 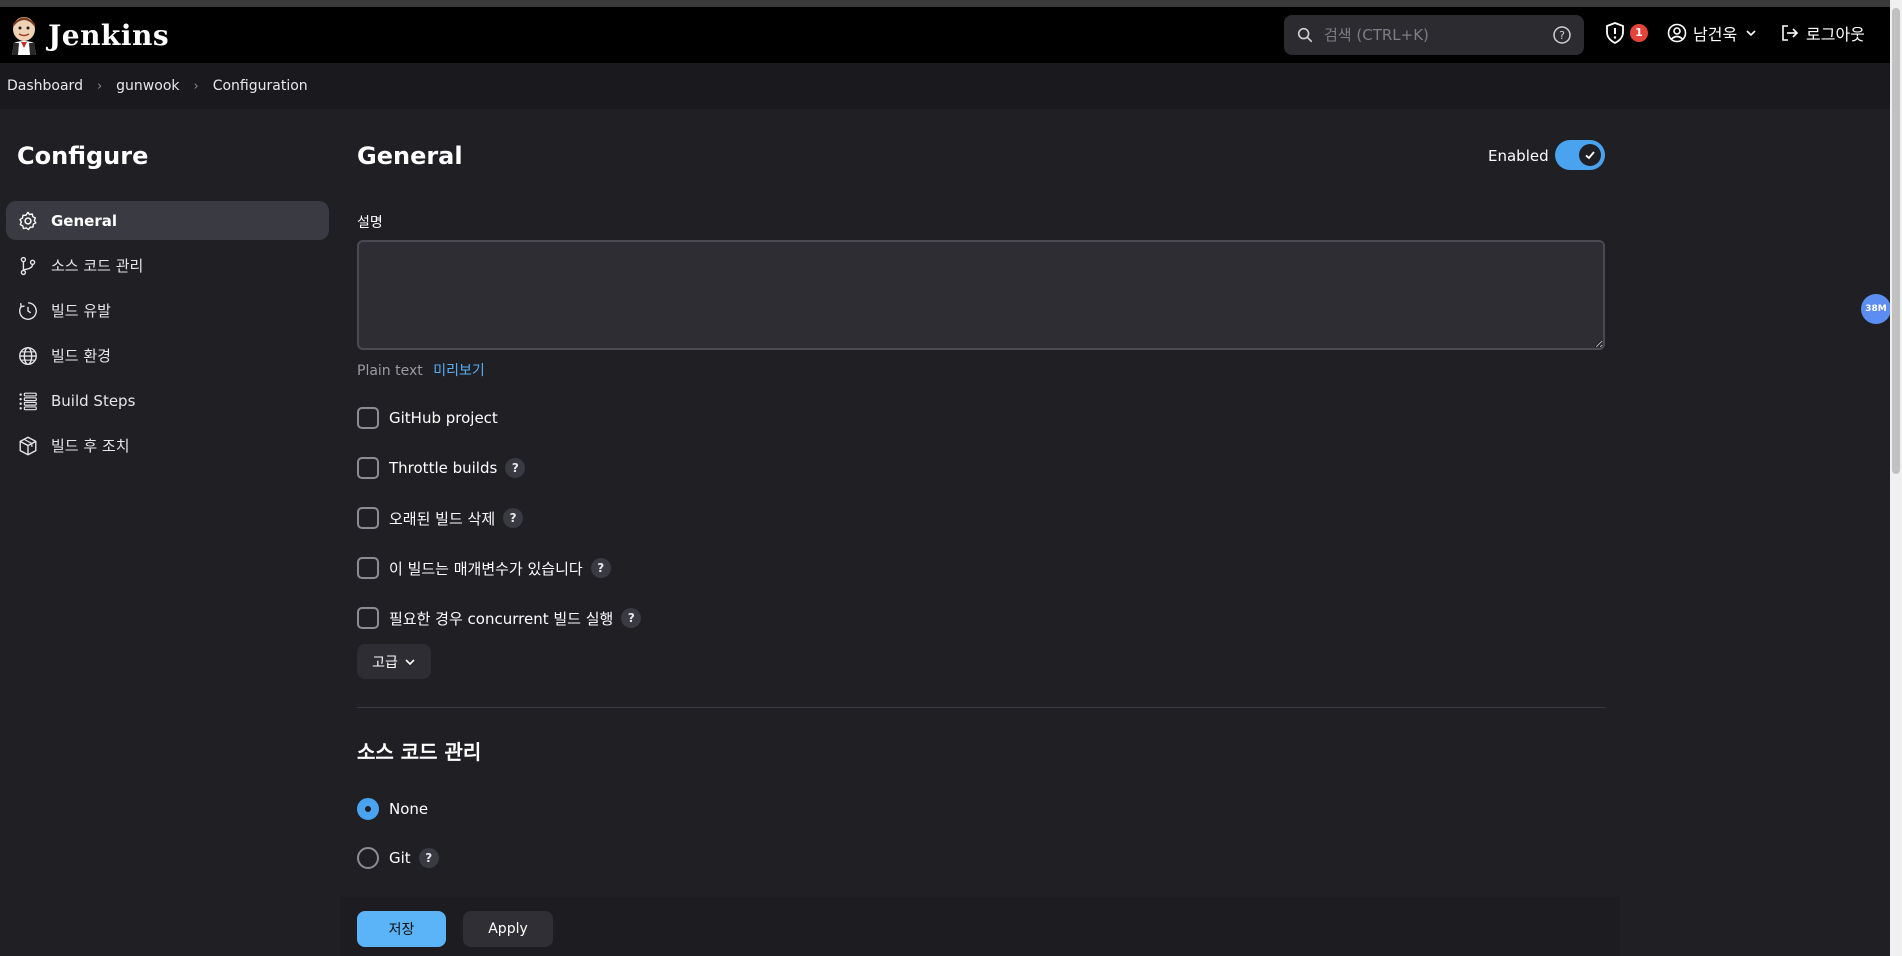 What do you see at coordinates (1876, 309) in the screenshot?
I see `floating-extension-badge: 38M` at bounding box center [1876, 309].